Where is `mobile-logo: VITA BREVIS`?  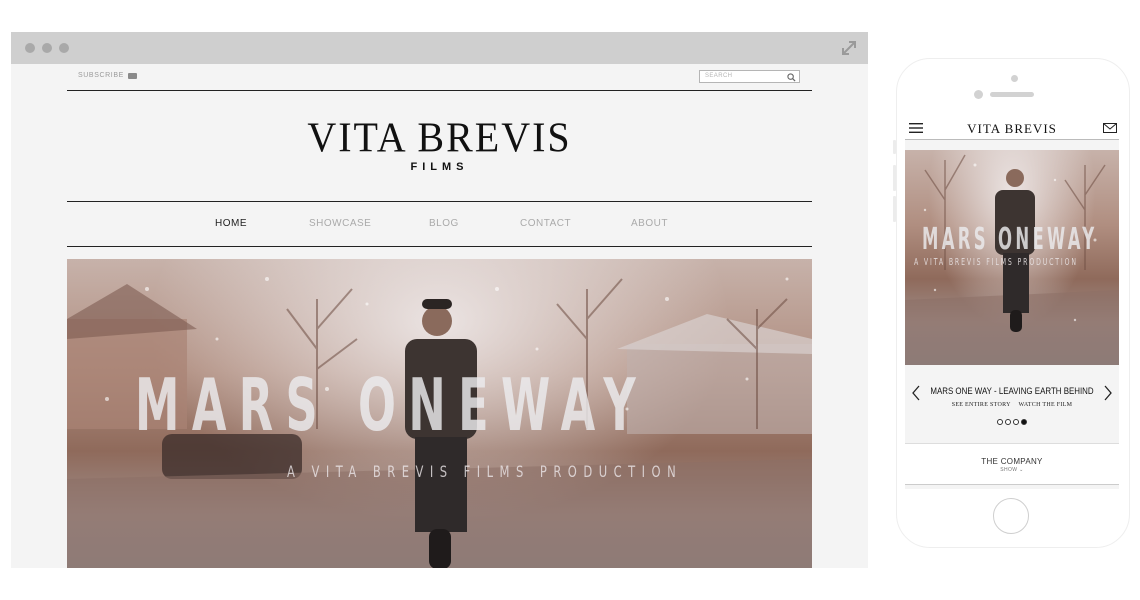 mobile-logo: VITA BREVIS is located at coordinates (1012, 129).